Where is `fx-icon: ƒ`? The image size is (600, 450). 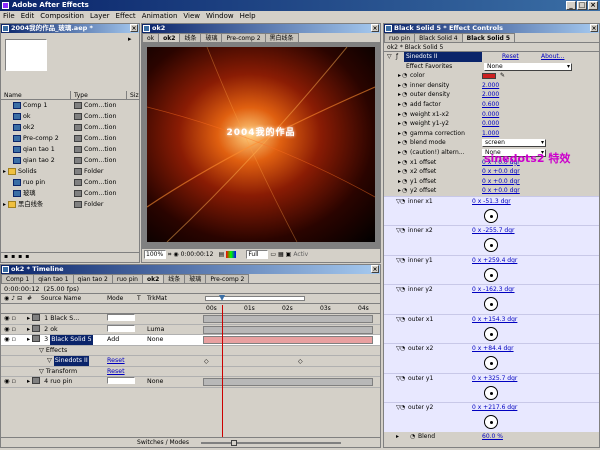 fx-icon: ƒ is located at coordinates (400, 57).